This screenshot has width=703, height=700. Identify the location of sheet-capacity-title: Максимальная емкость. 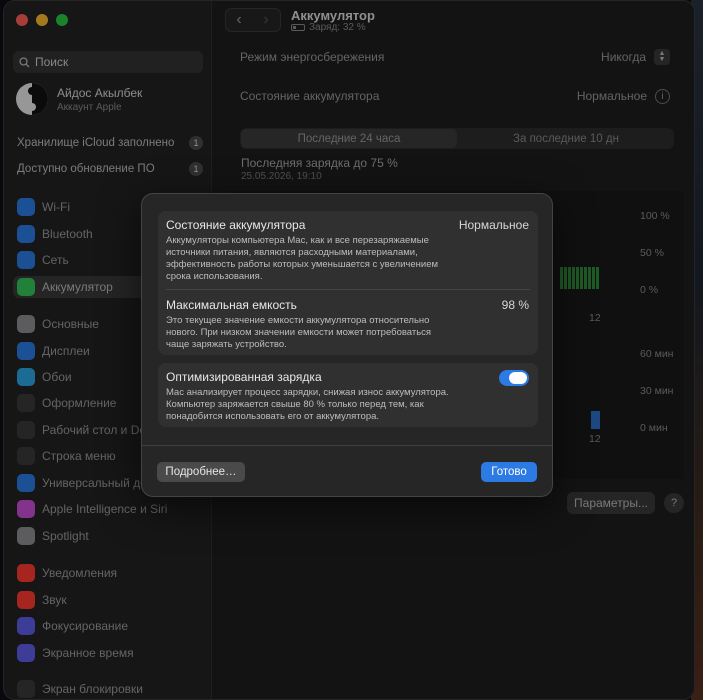
(231, 305).